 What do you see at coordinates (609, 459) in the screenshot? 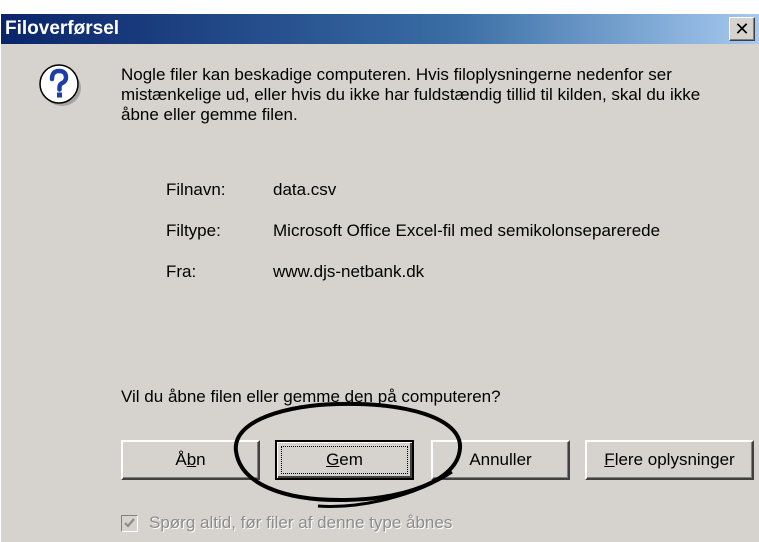
I see `more-label-hotkey: F` at bounding box center [609, 459].